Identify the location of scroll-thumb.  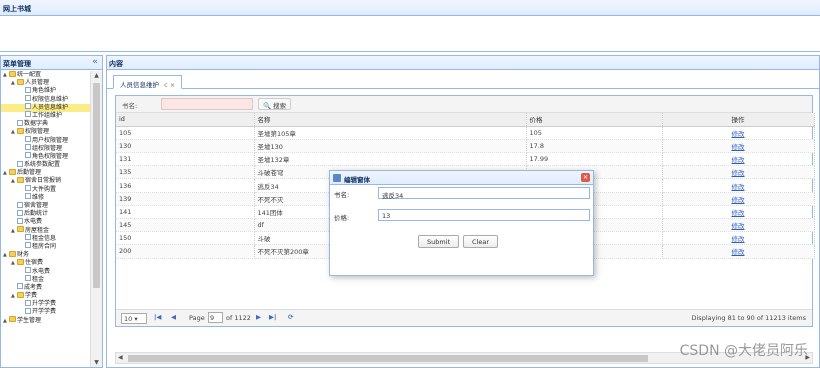
(96, 185).